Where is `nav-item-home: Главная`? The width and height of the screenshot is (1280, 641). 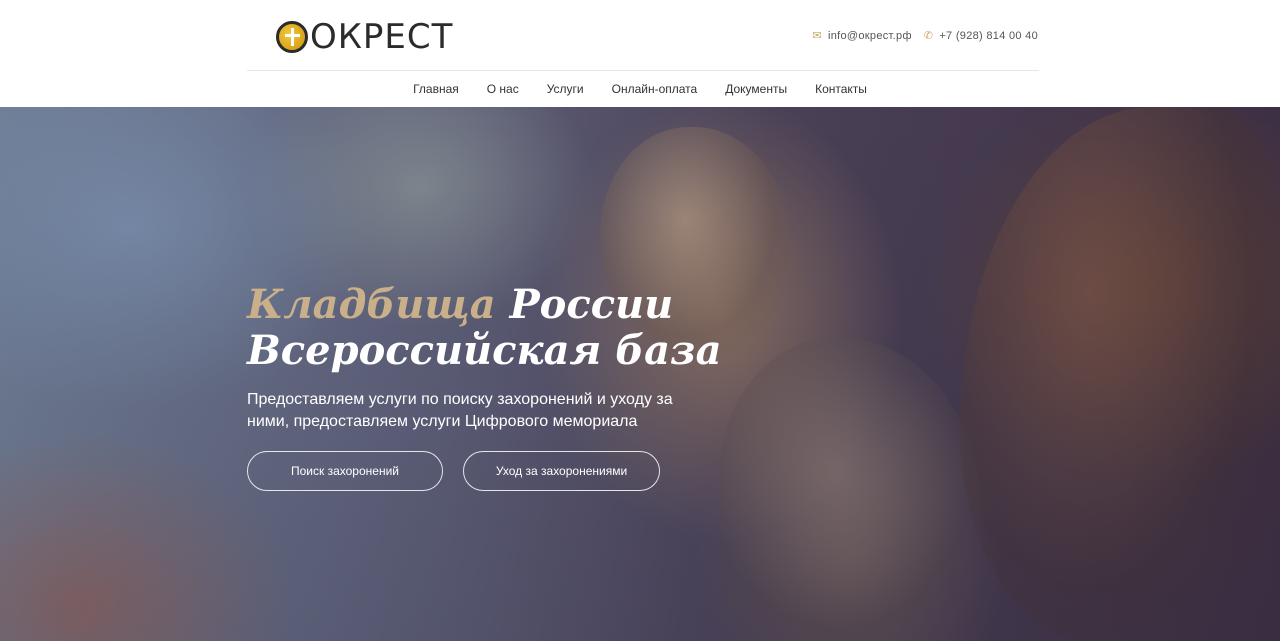 nav-item-home: Главная is located at coordinates (436, 89).